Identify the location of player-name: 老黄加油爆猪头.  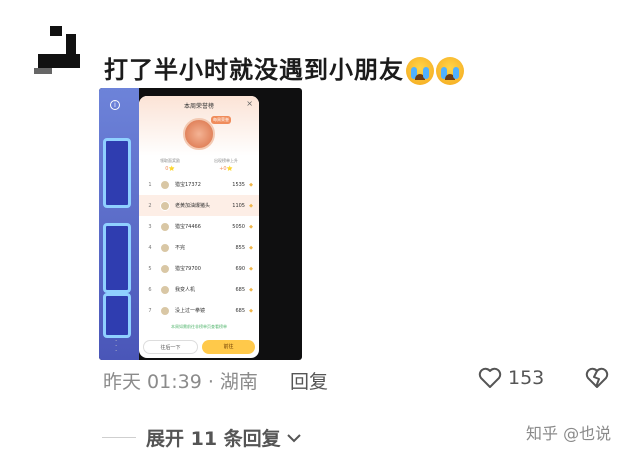
(193, 206).